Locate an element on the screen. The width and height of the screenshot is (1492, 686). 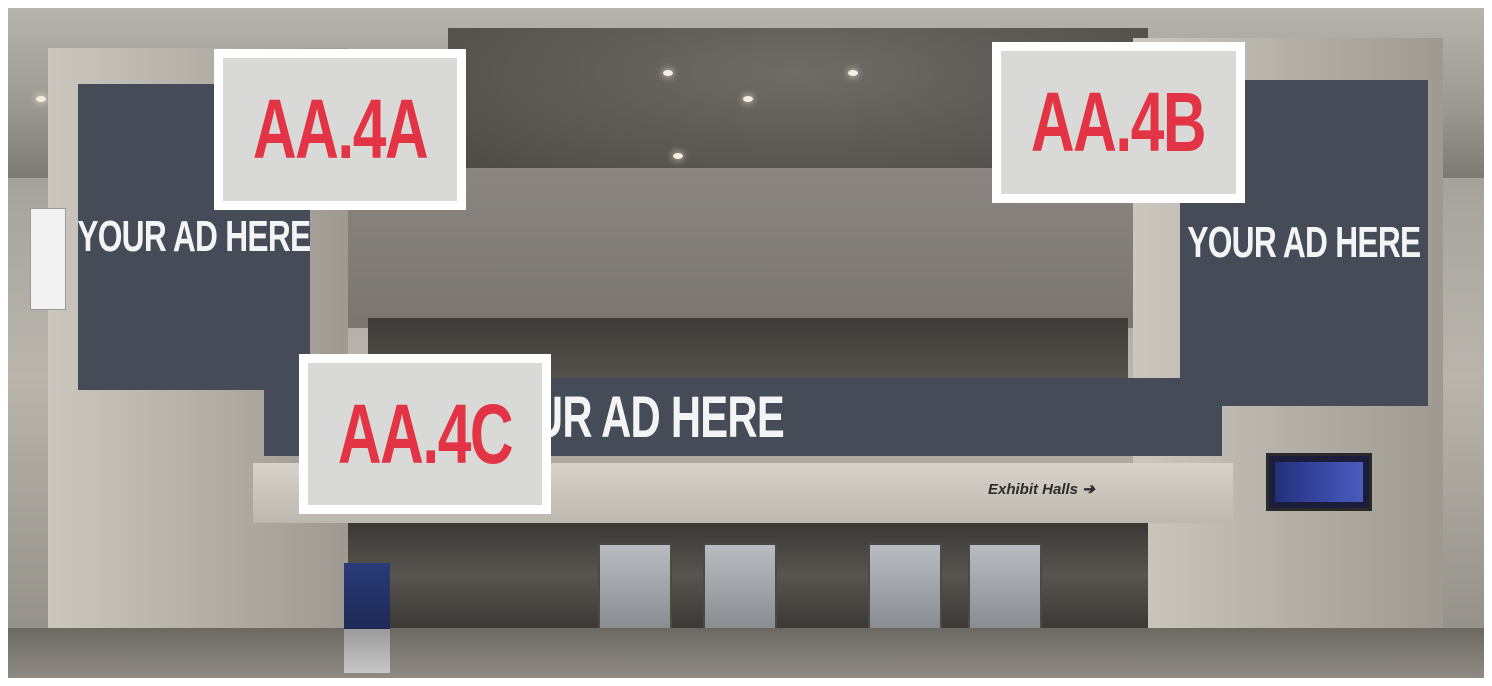
label-text: AA.4B is located at coordinates (1119, 122).